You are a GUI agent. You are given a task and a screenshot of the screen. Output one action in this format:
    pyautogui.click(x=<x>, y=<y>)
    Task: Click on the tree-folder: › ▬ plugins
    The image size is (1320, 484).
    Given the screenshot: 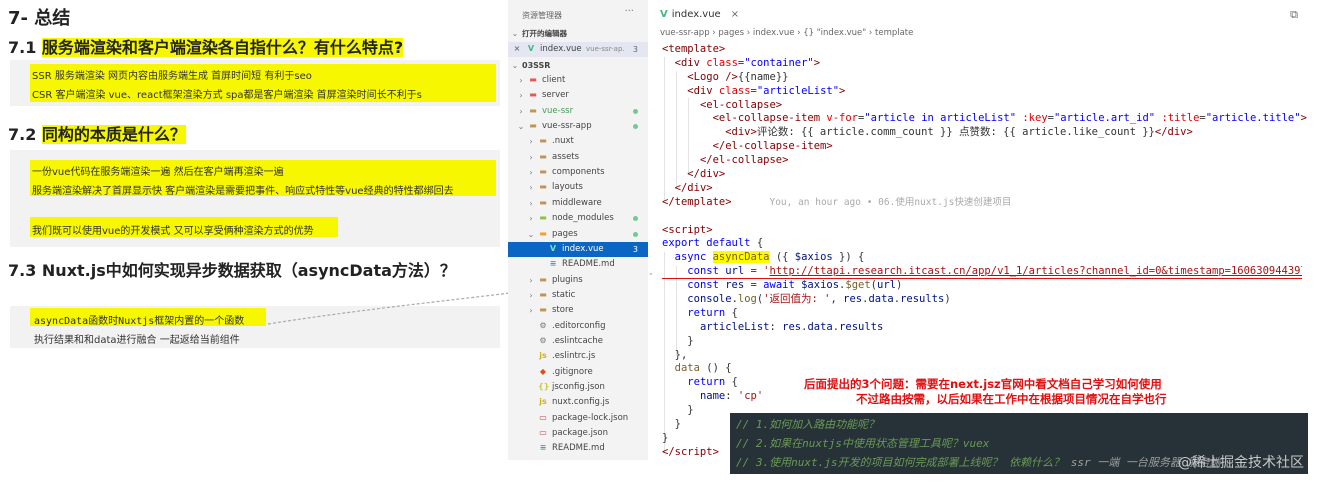 What is the action you would take?
    pyautogui.click(x=578, y=280)
    